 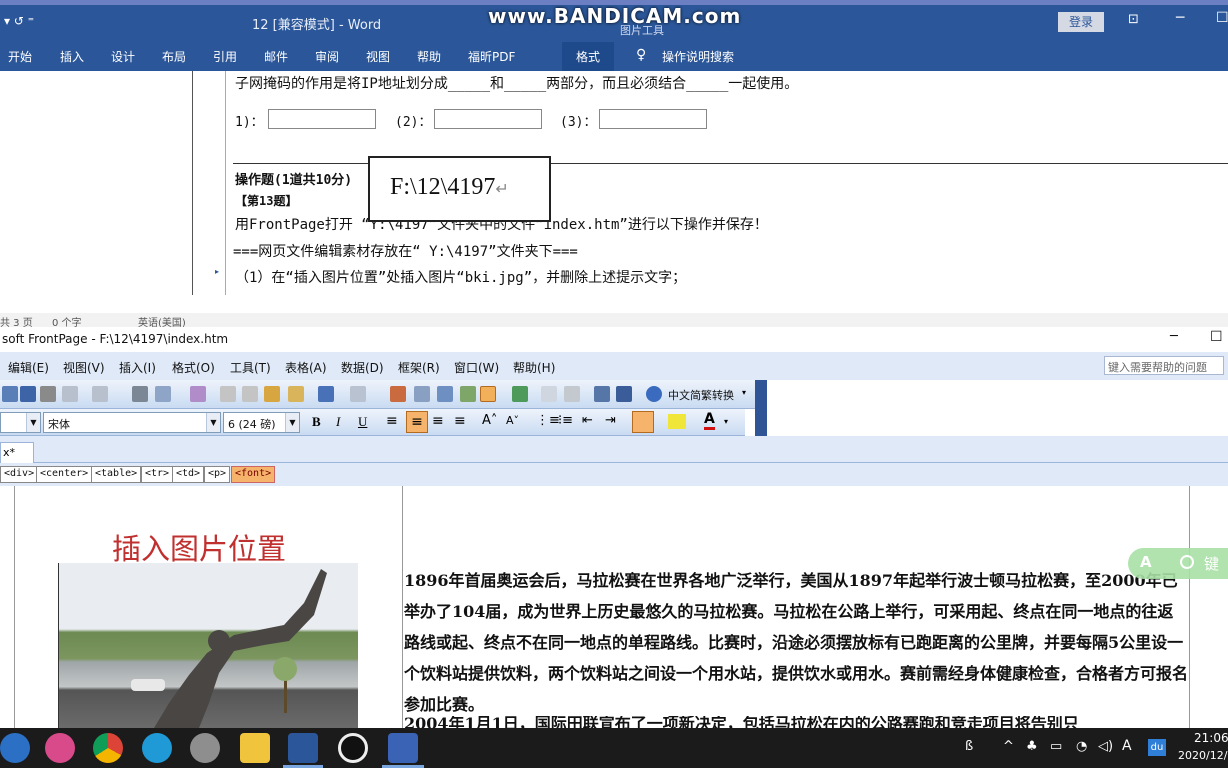 What do you see at coordinates (19, 474) in the screenshot?
I see `quick-tag-div: <div>` at bounding box center [19, 474].